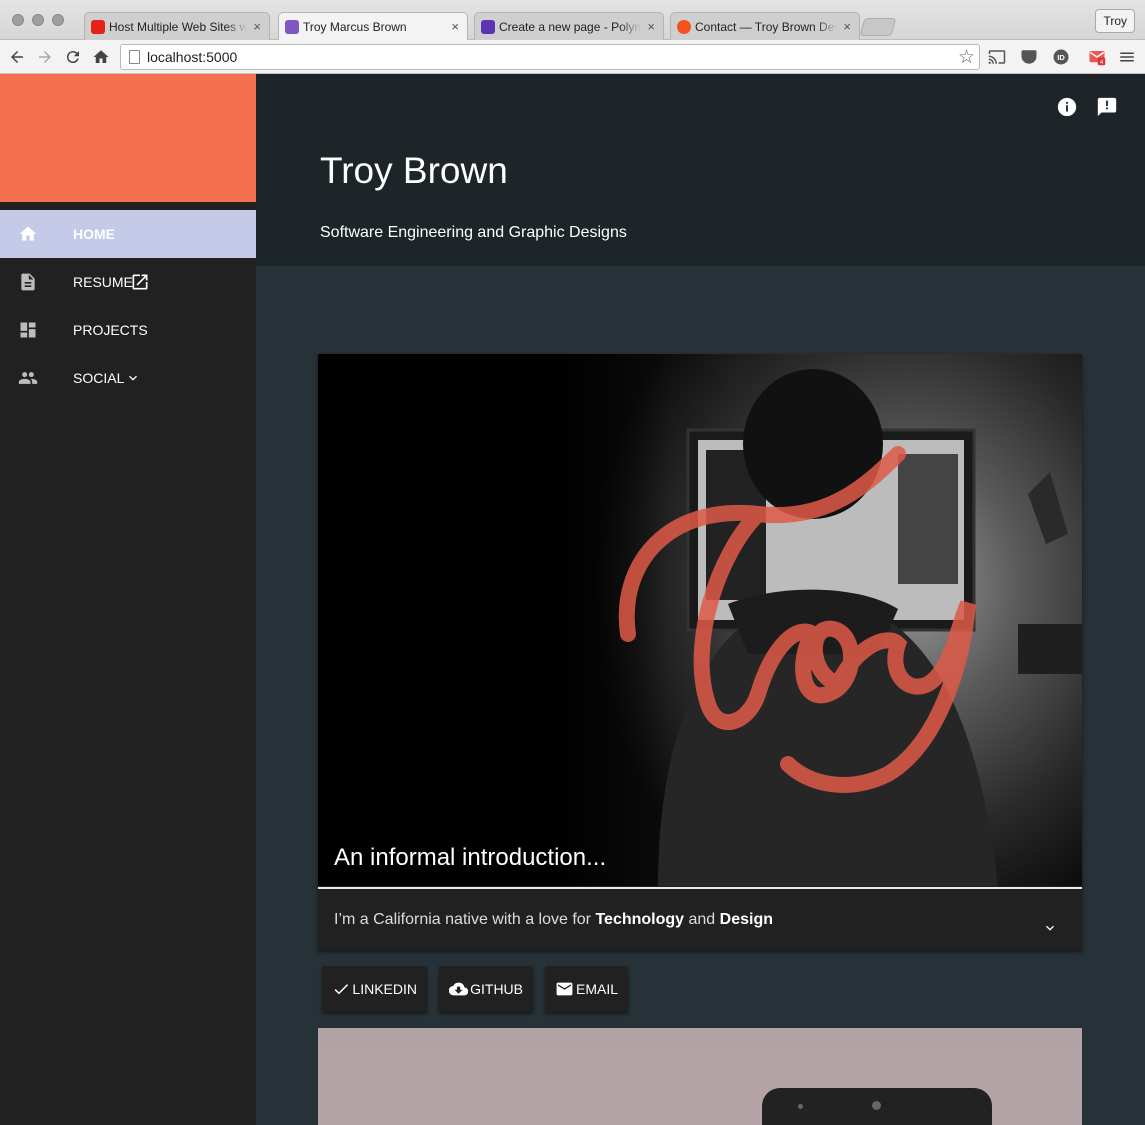  What do you see at coordinates (797, 619) in the screenshot?
I see `troy-lettering-logo` at bounding box center [797, 619].